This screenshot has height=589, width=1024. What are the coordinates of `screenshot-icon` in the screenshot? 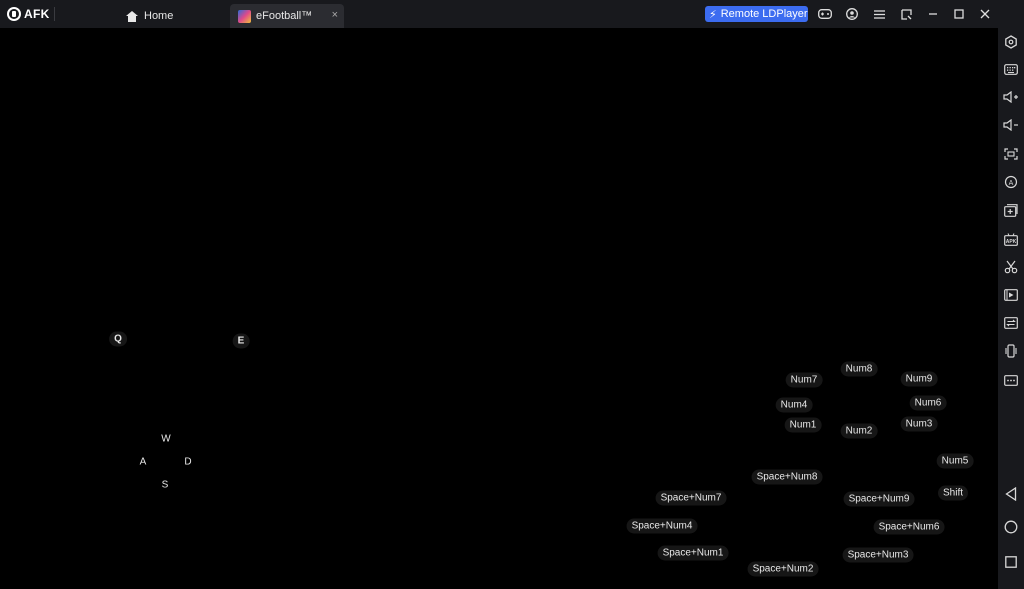 It's located at (1011, 154).